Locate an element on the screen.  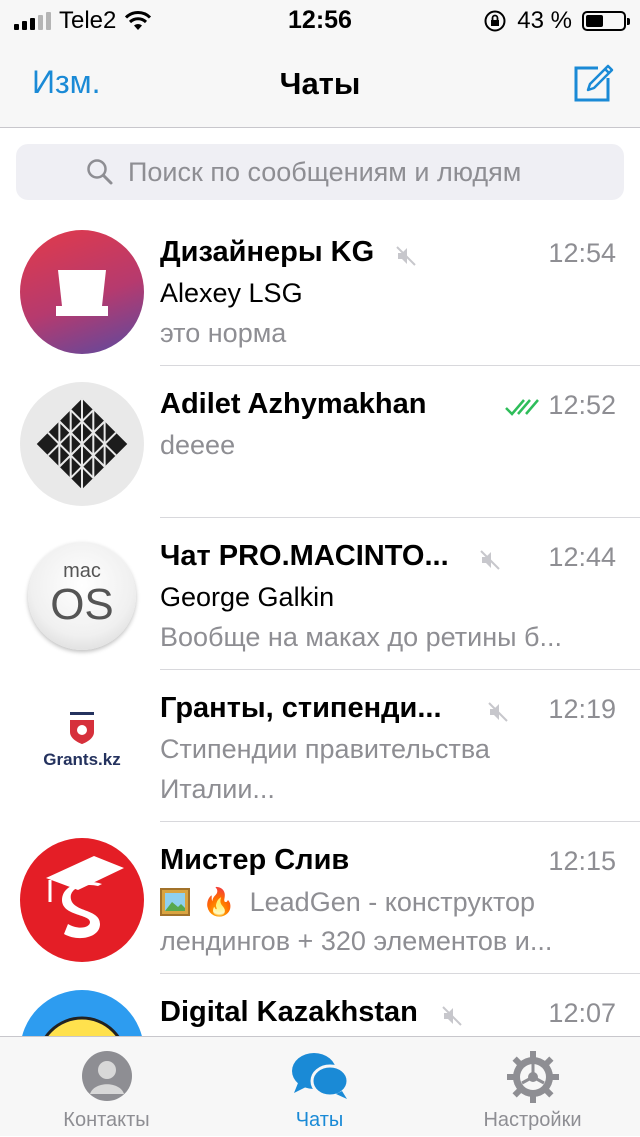
search-section: Поиск по сообщениям и людям is located at coordinates (320, 171).